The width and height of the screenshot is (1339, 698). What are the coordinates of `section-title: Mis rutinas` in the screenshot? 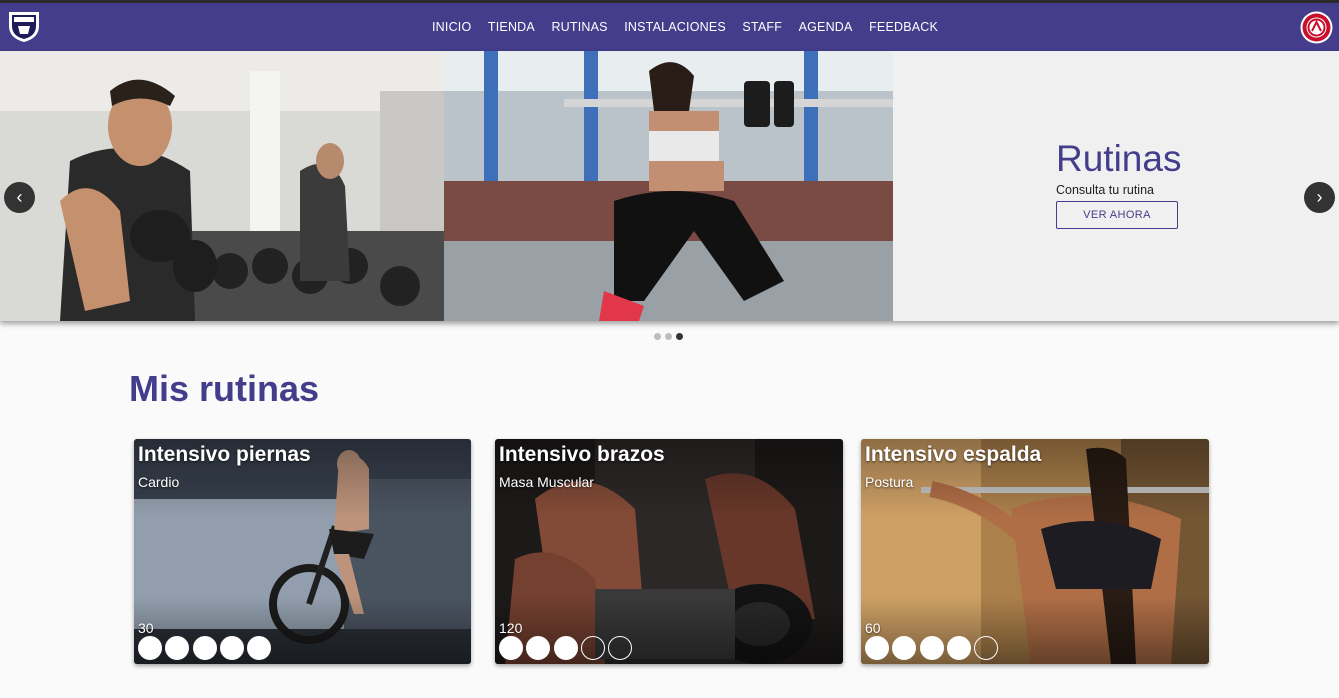 It's located at (224, 388).